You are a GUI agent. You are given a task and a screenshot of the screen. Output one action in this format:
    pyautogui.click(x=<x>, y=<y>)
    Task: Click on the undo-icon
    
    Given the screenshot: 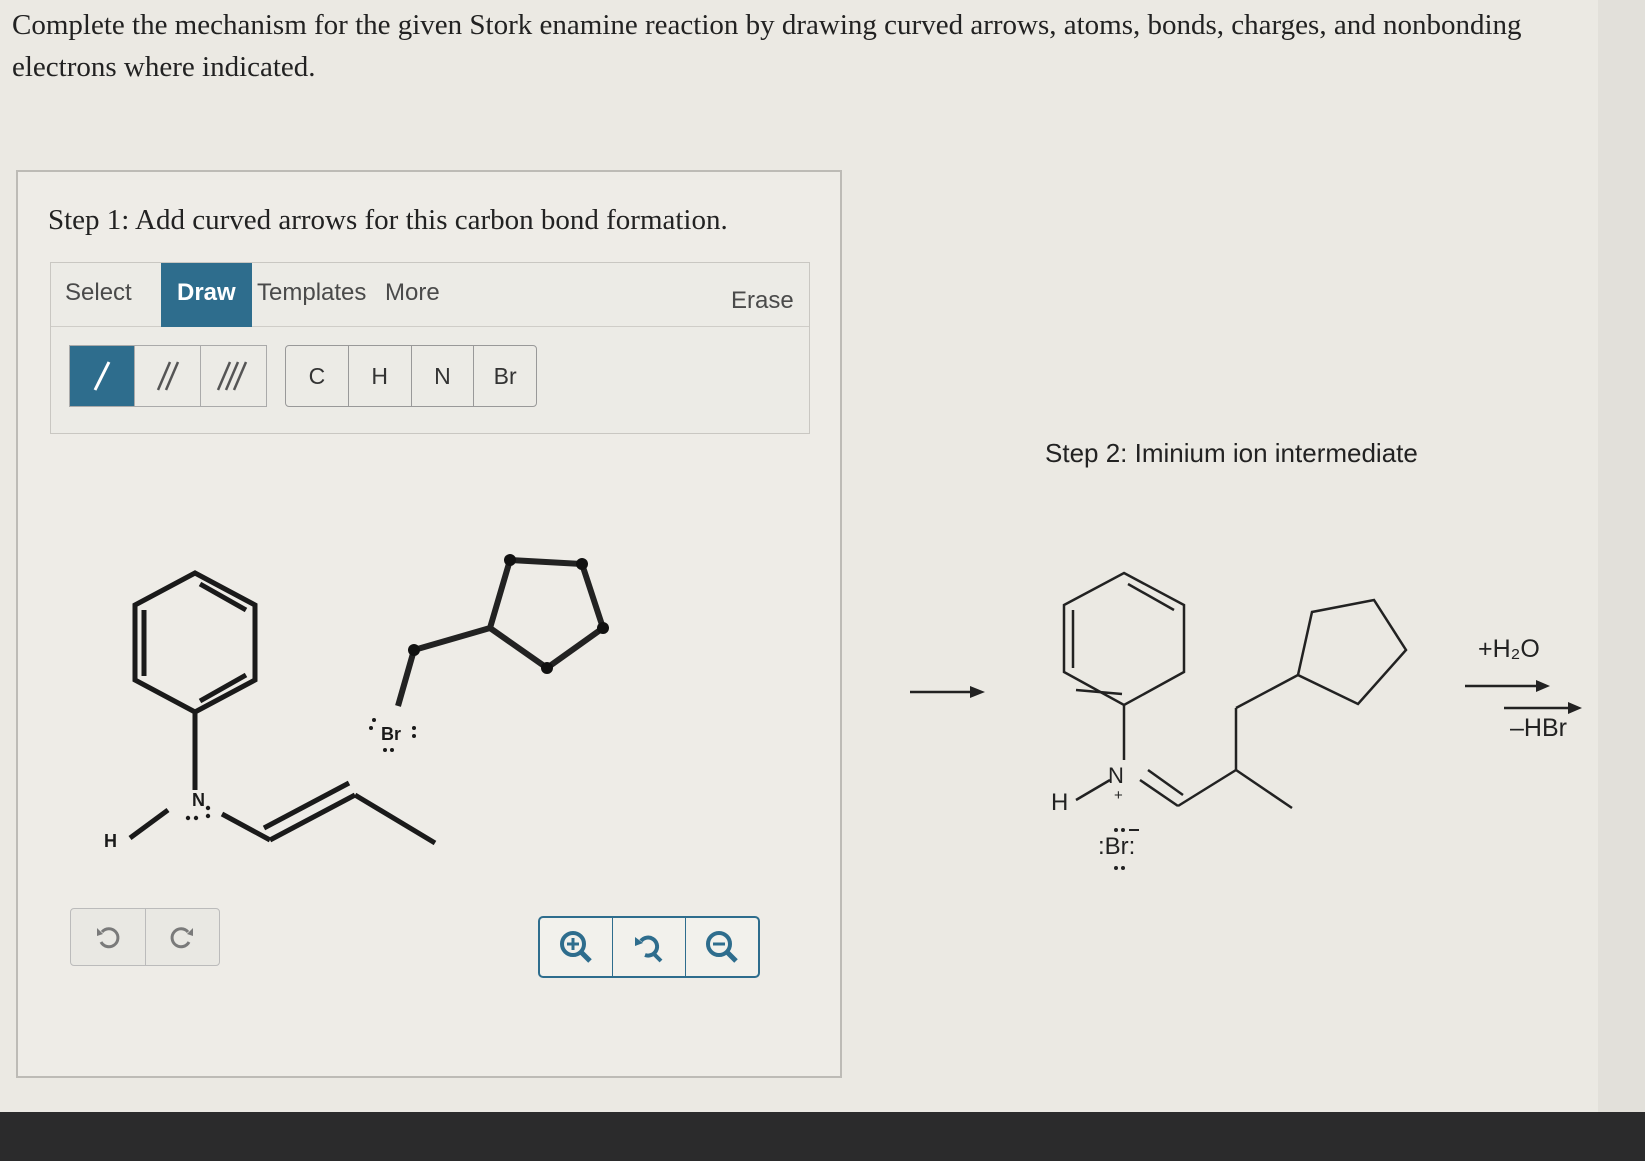 What is the action you would take?
    pyautogui.click(x=108, y=938)
    